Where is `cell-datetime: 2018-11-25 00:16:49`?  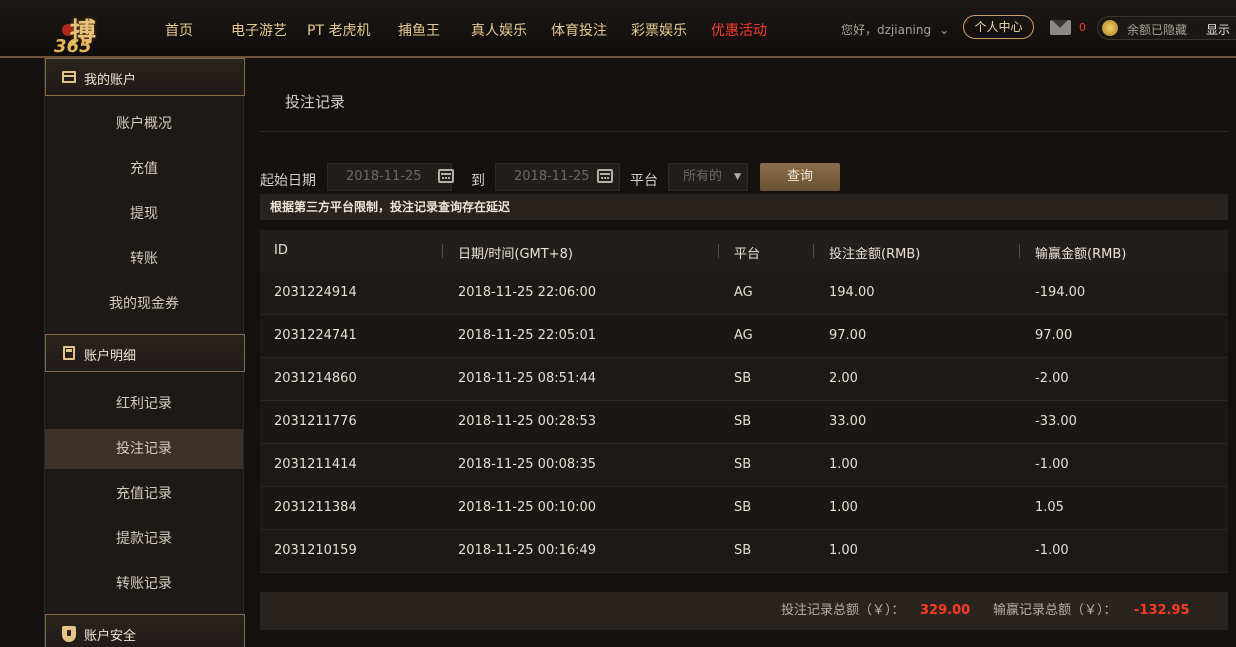 cell-datetime: 2018-11-25 00:16:49 is located at coordinates (527, 550).